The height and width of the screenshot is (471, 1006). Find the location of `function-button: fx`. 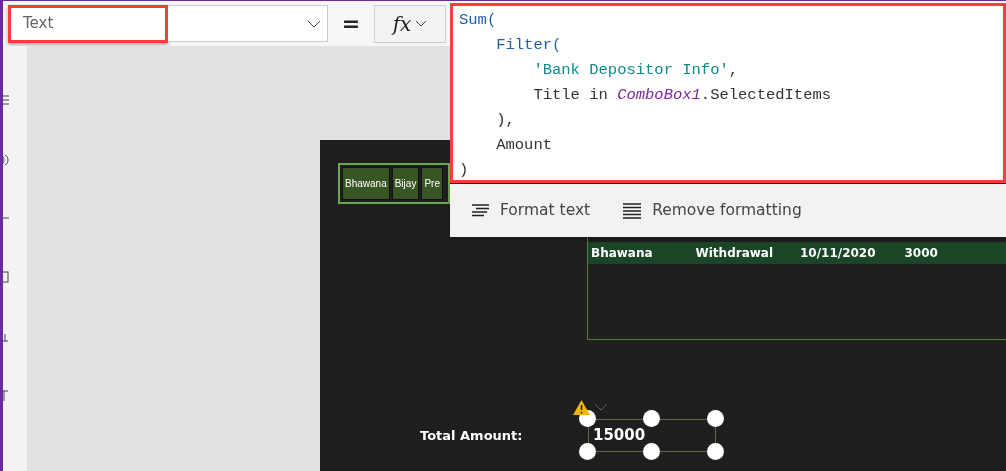

function-button: fx is located at coordinates (410, 23).